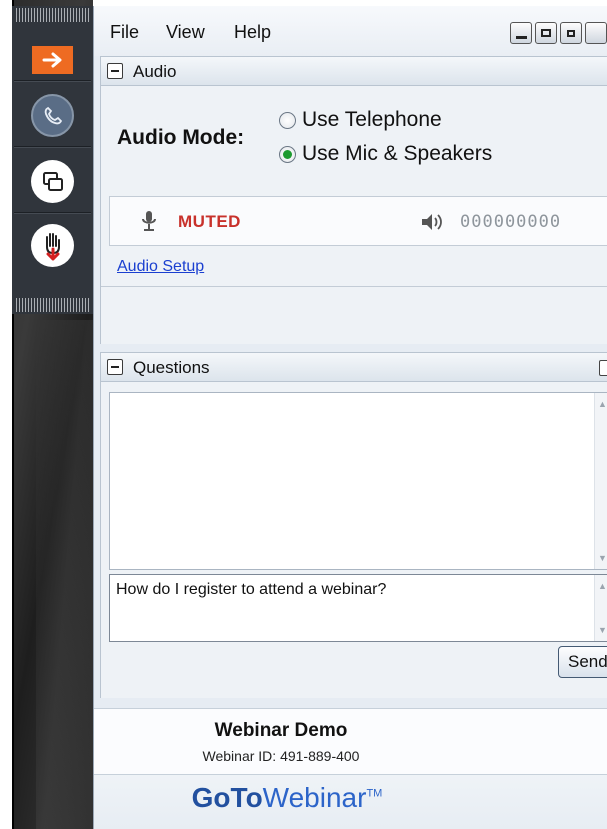  What do you see at coordinates (582, 662) in the screenshot?
I see `send-button: Send` at bounding box center [582, 662].